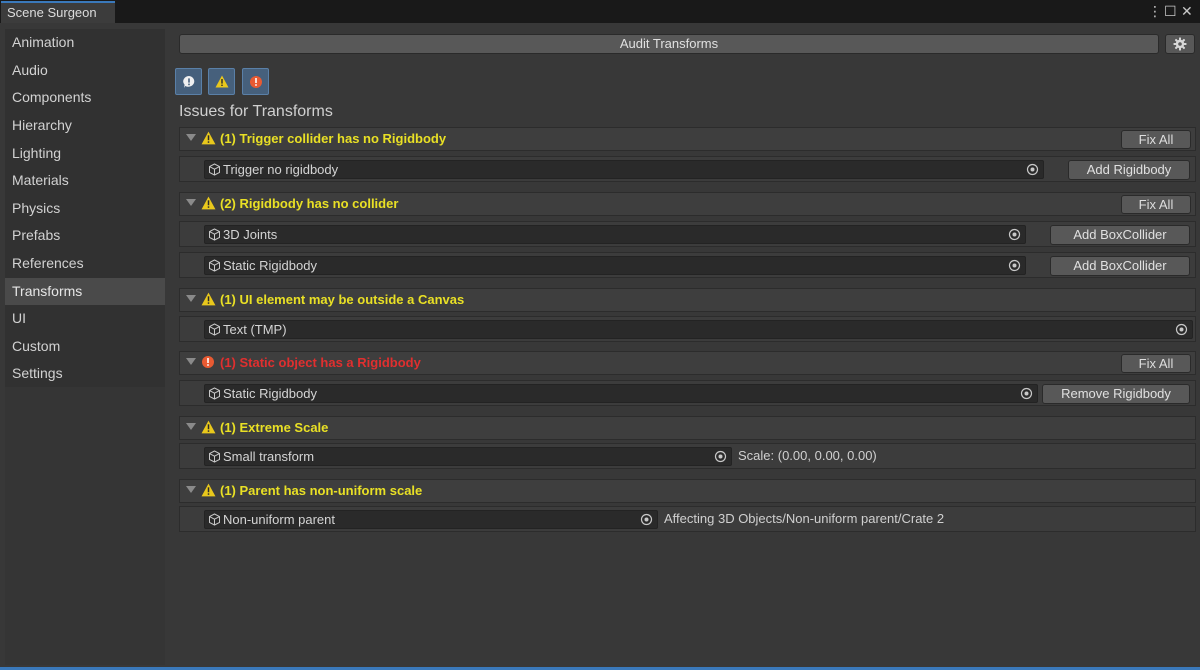 The image size is (1200, 670). I want to click on object-name: Text (TMP), so click(255, 329).